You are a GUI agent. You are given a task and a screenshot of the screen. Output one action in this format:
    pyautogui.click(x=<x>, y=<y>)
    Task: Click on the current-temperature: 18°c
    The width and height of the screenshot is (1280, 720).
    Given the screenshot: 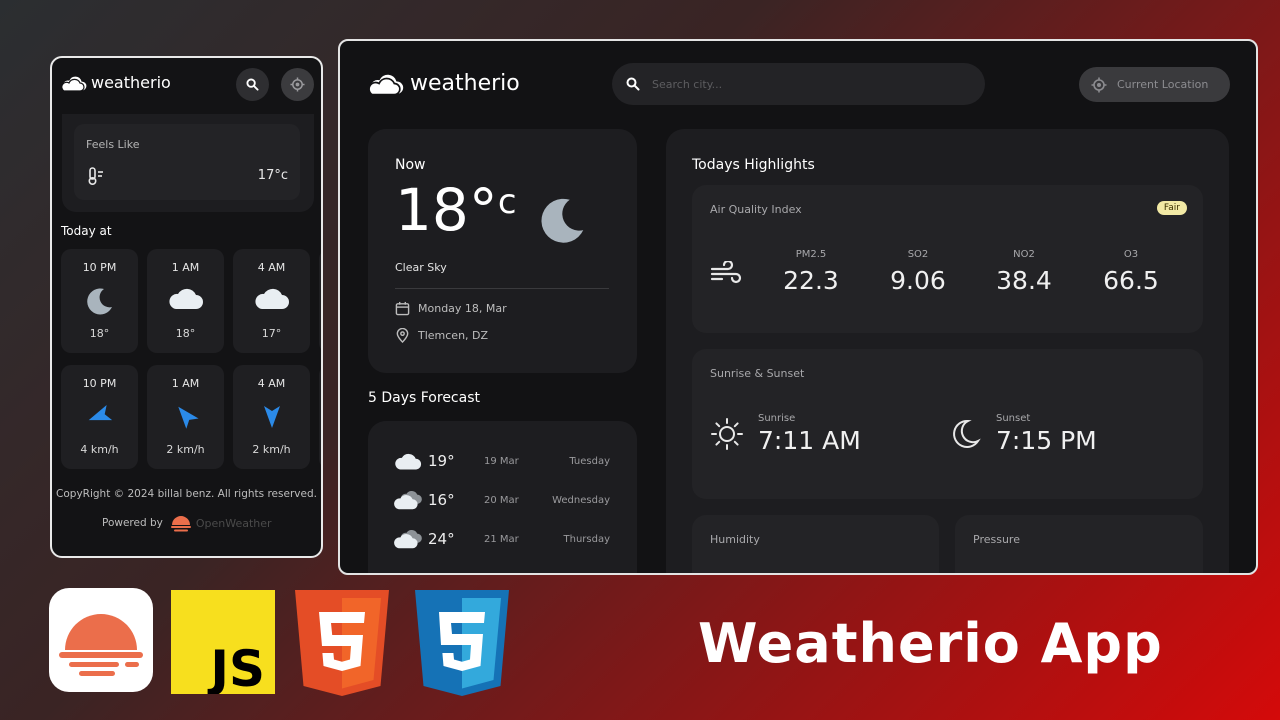 What is the action you would take?
    pyautogui.click(x=456, y=210)
    